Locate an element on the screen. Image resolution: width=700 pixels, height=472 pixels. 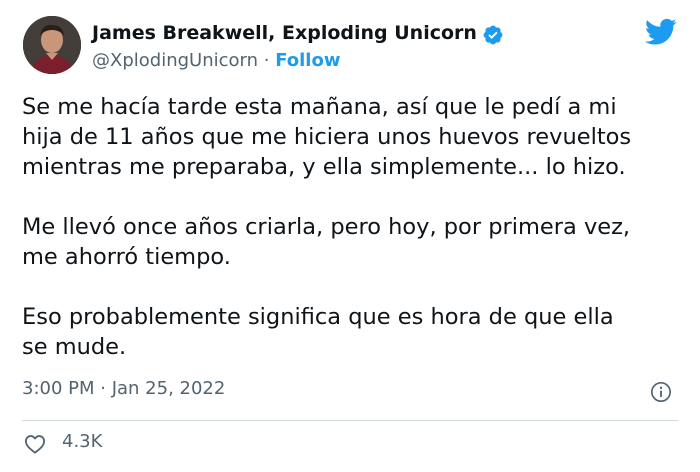
heart-icon is located at coordinates (35, 444).